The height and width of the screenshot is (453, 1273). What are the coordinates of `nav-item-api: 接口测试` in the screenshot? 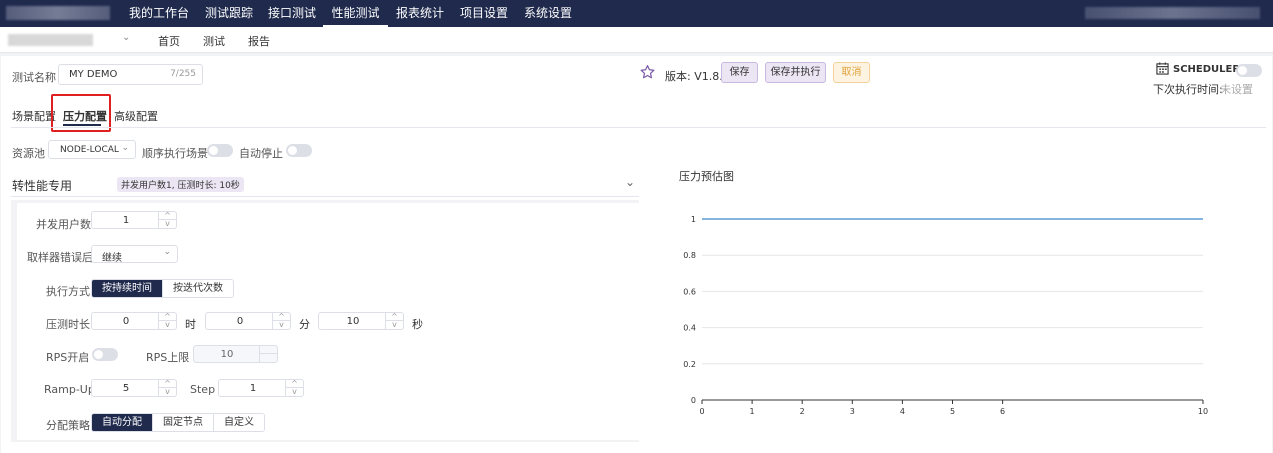 It's located at (292, 13).